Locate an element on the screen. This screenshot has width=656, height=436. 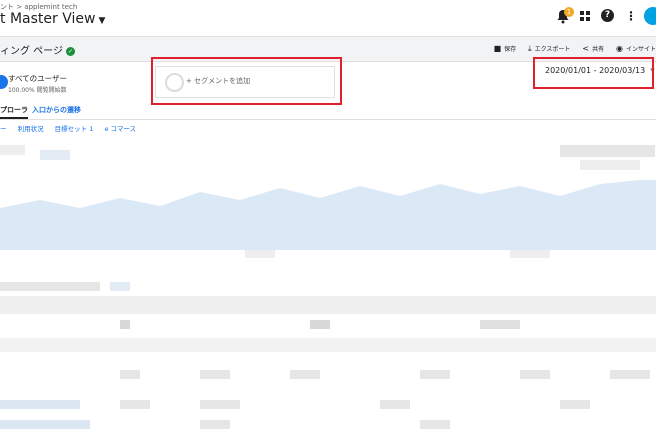
share-label: 共有 is located at coordinates (598, 49).